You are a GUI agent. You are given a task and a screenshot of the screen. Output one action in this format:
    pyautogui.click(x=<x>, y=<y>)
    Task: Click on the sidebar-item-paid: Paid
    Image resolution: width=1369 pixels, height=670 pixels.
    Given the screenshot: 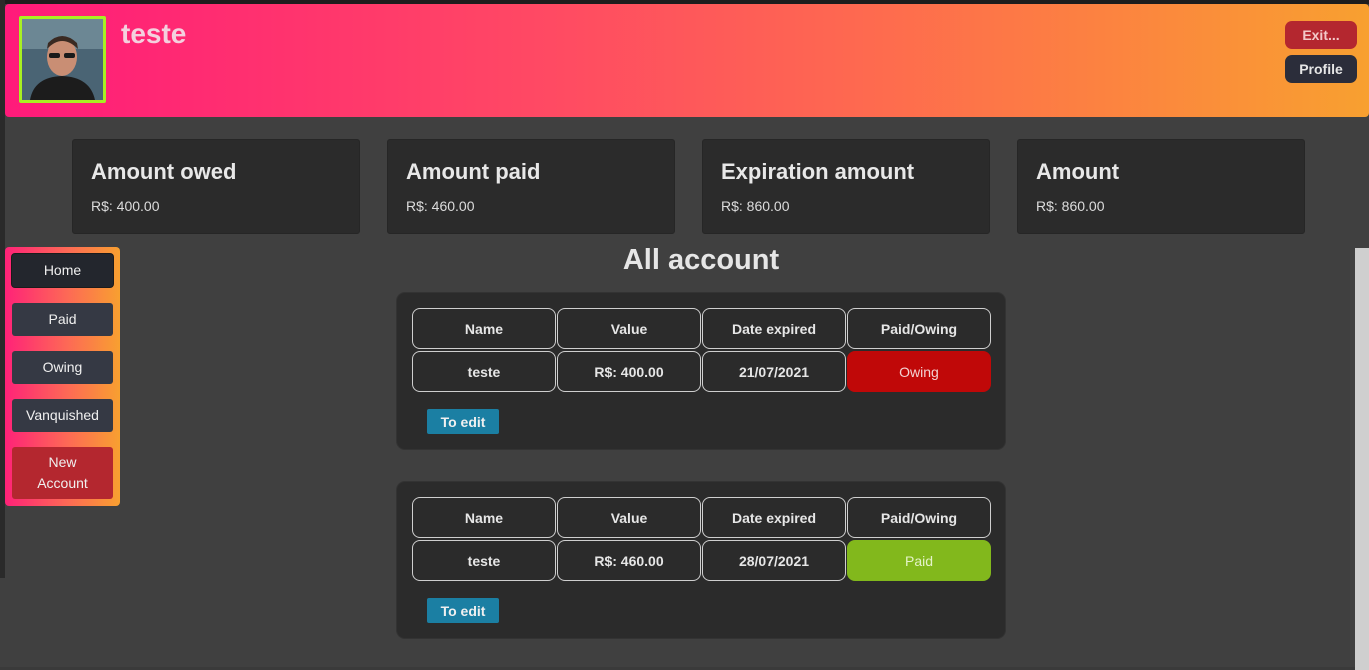 What is the action you would take?
    pyautogui.click(x=62, y=319)
    